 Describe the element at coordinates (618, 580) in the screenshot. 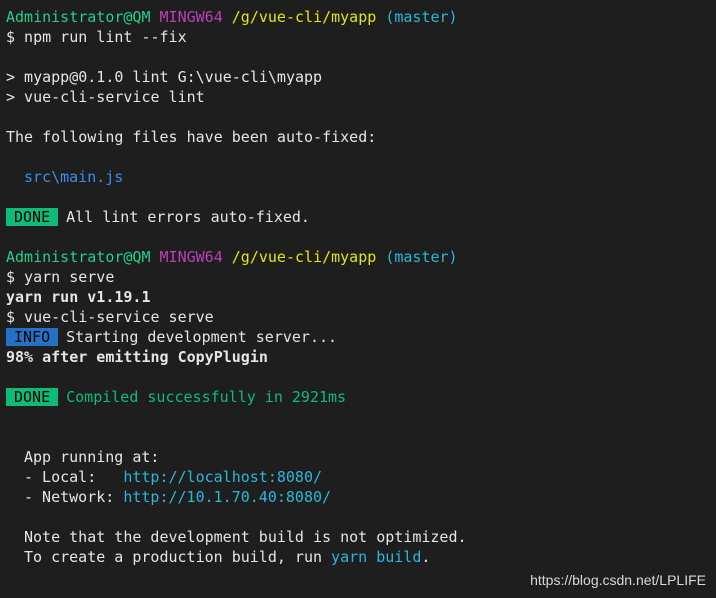

I see `watermark-text: https://blog.csdn.net/LPLIFE` at that location.